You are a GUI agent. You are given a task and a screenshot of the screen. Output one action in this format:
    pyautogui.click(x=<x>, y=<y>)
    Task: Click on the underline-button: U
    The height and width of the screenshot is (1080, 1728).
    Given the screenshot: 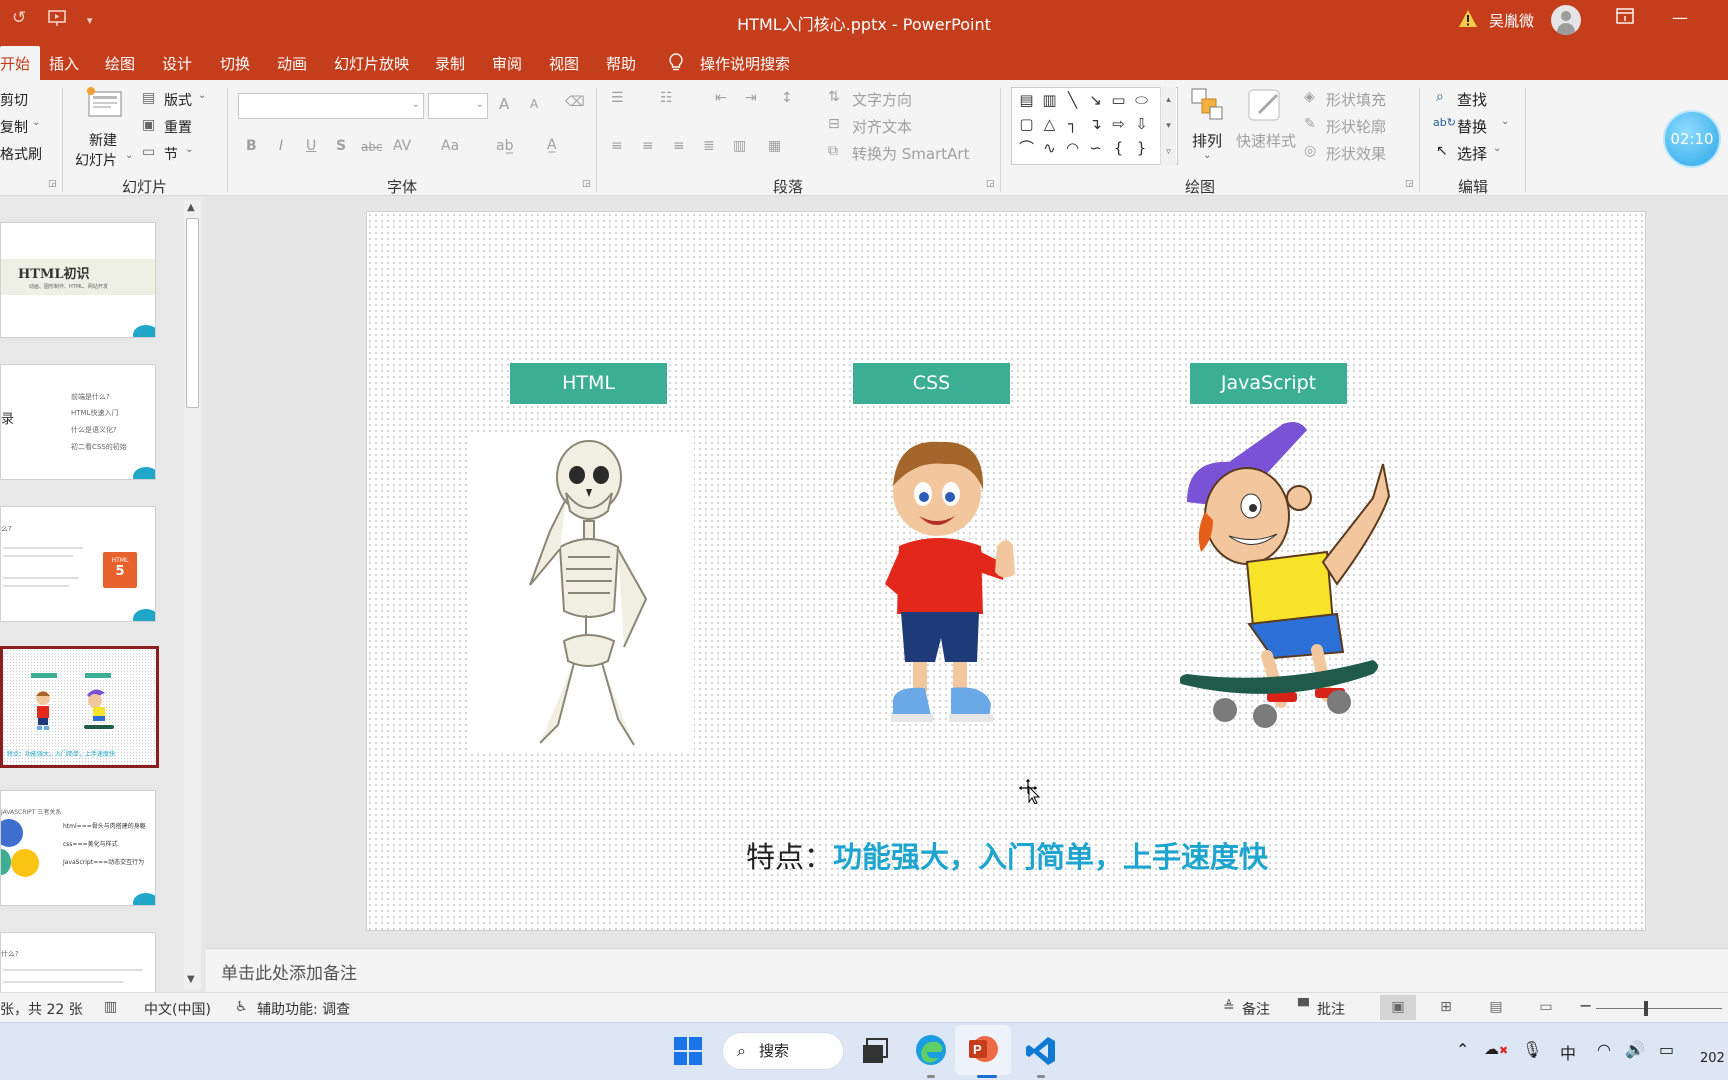 What is the action you would take?
    pyautogui.click(x=311, y=146)
    